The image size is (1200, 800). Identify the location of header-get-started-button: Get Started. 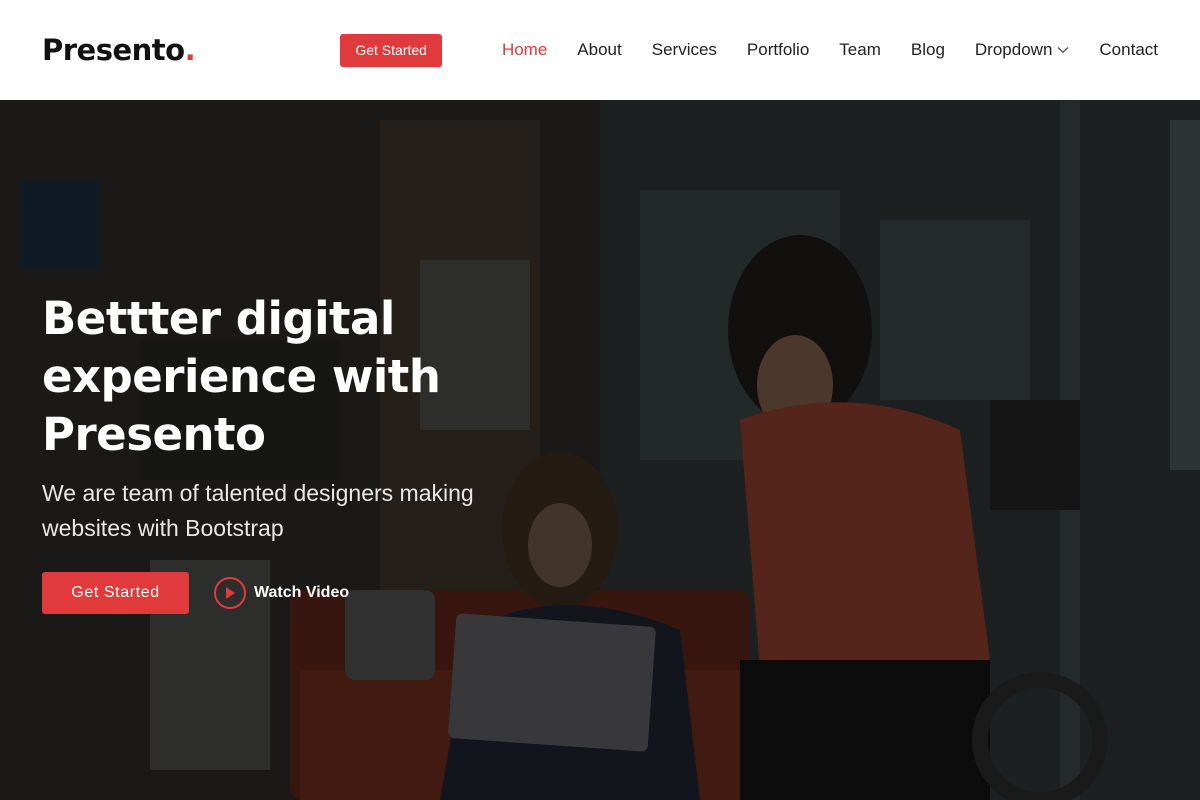
(391, 50).